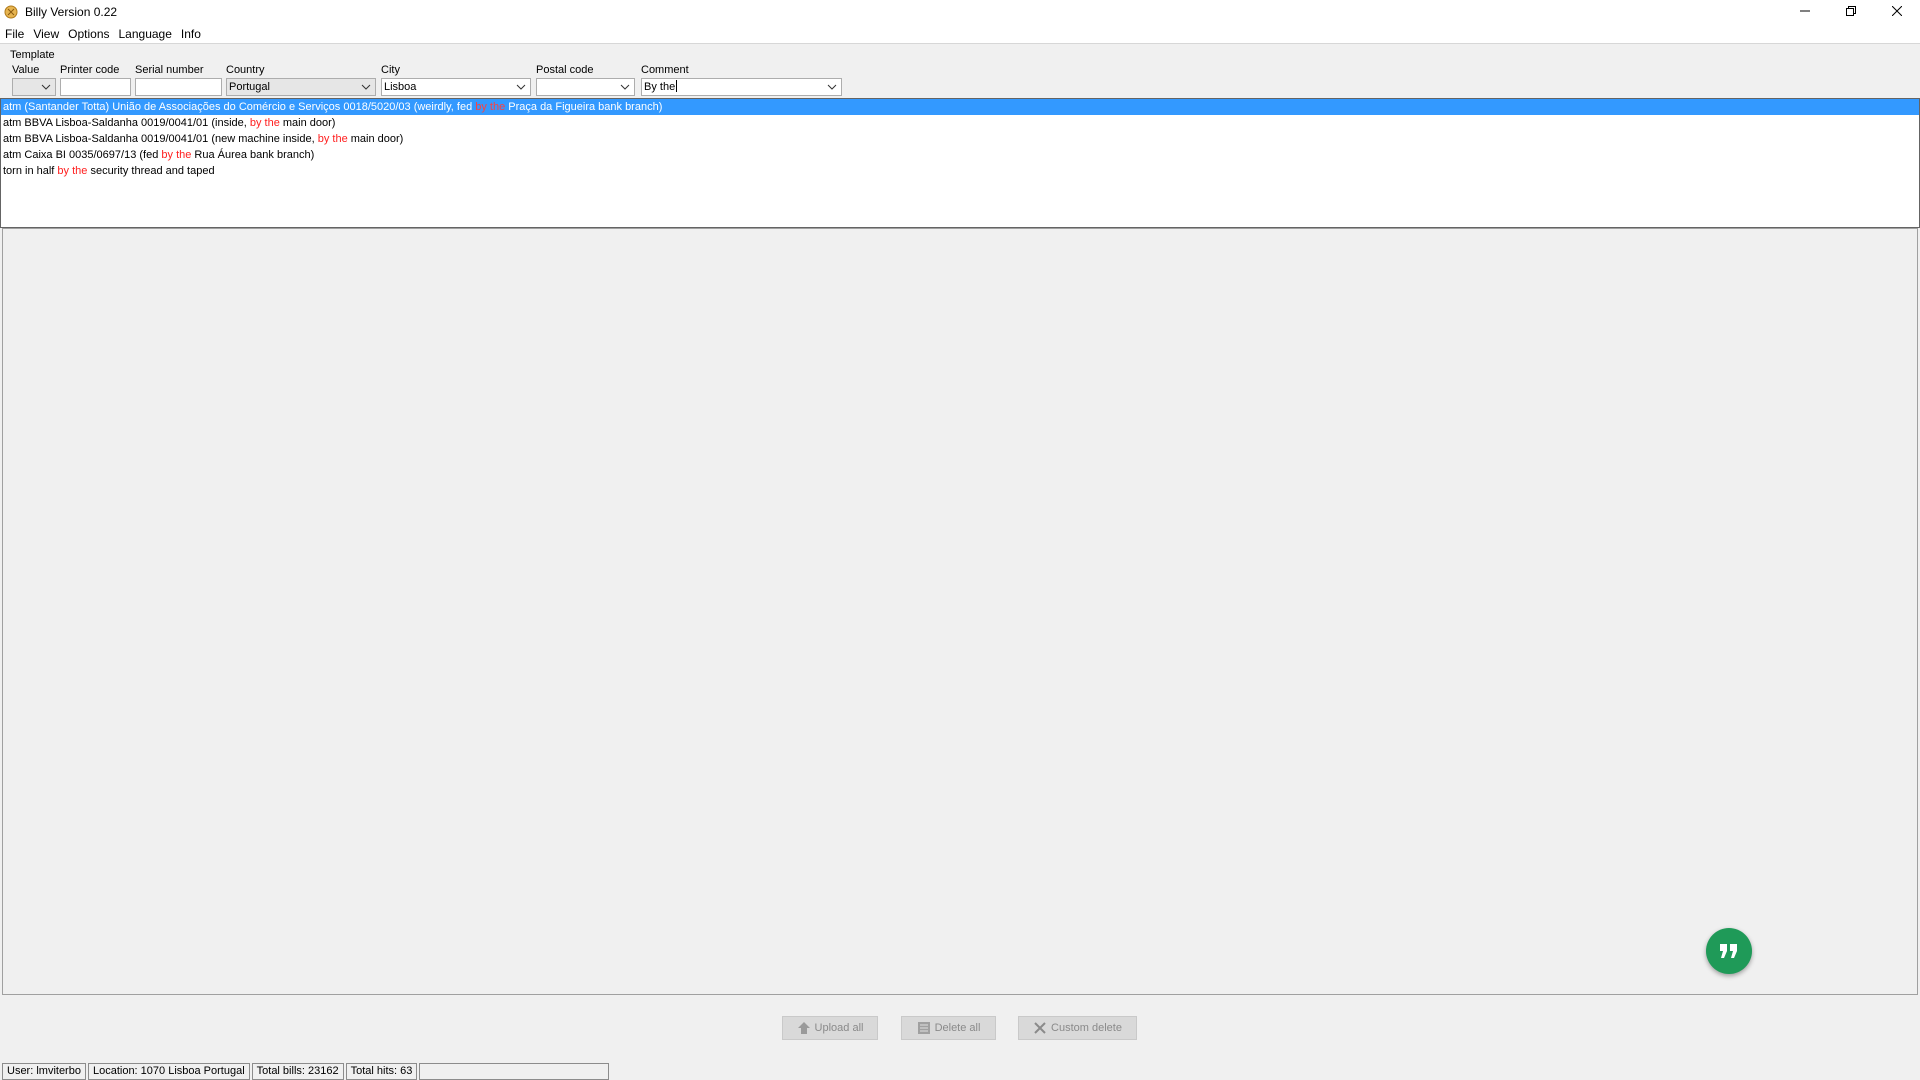 This screenshot has width=1920, height=1080. Describe the element at coordinates (677, 86) in the screenshot. I see `text-caret` at that location.